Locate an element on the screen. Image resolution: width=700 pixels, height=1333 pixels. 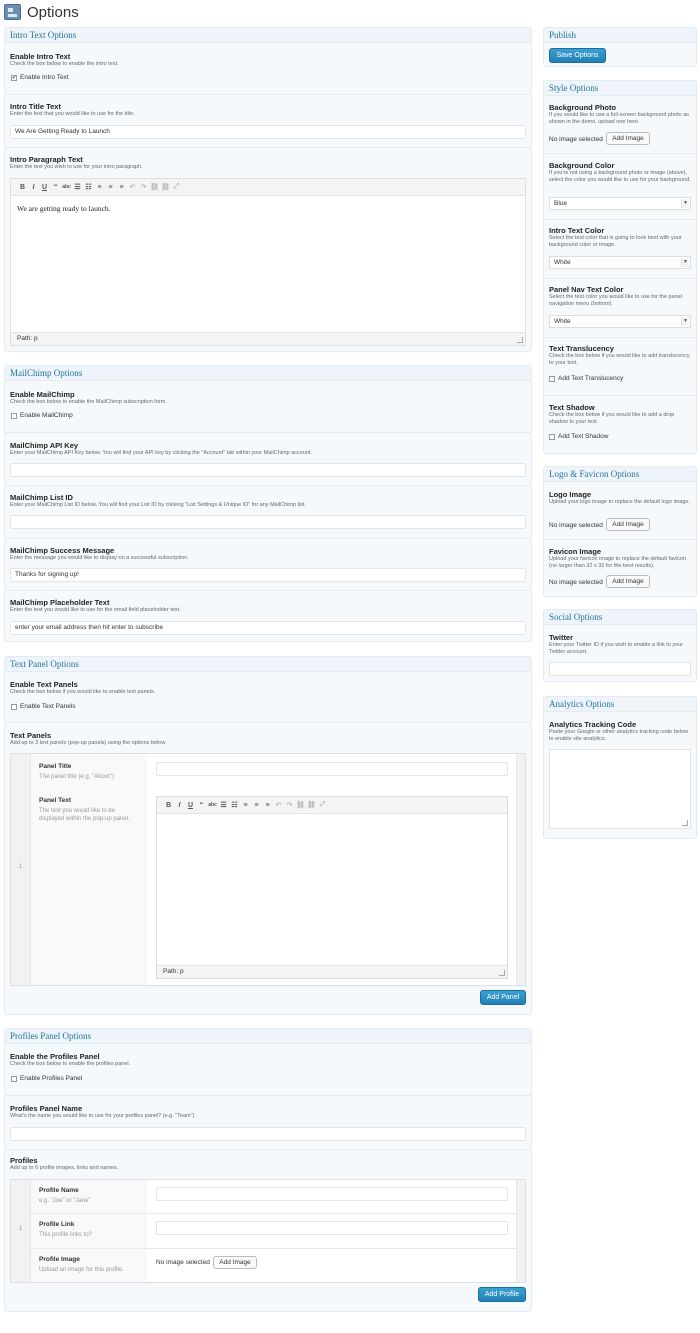
chevron-down-icon: ▼ is located at coordinates (685, 262).